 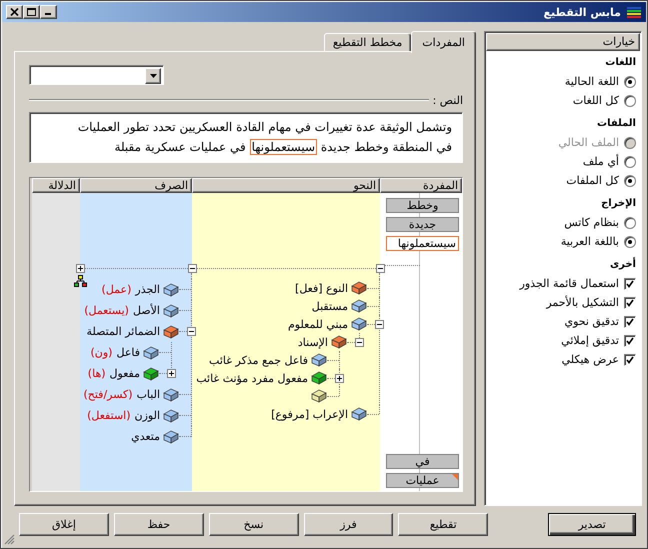 I want to click on node-label: الأصل (يستعمل), so click(x=122, y=310).